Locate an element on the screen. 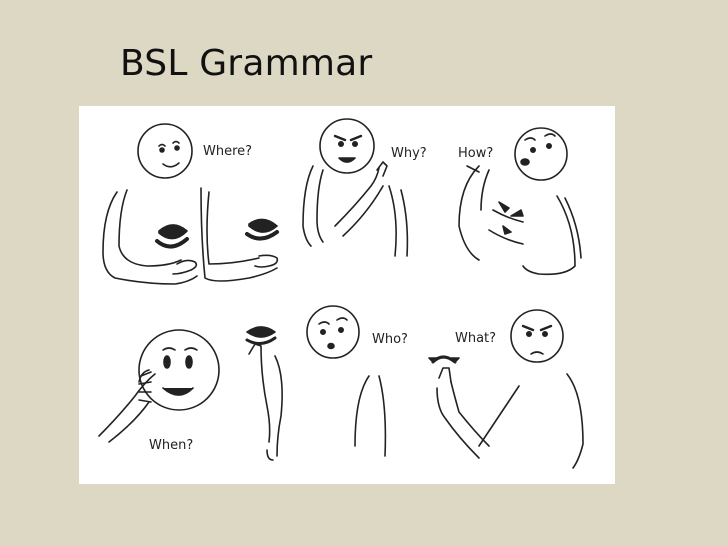 The image size is (728, 546). label-where: Where? is located at coordinates (228, 151).